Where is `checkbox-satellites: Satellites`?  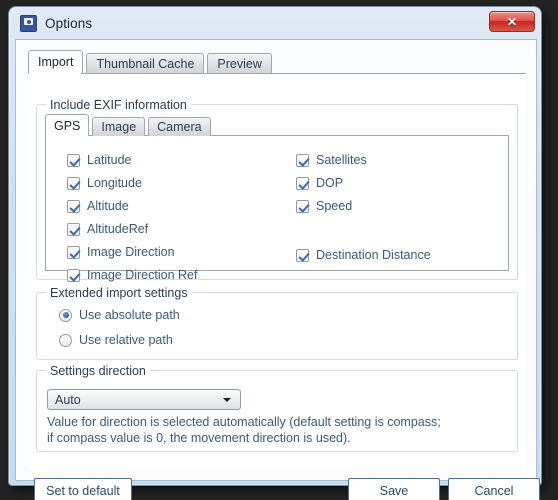 checkbox-satellites: Satellites is located at coordinates (331, 160).